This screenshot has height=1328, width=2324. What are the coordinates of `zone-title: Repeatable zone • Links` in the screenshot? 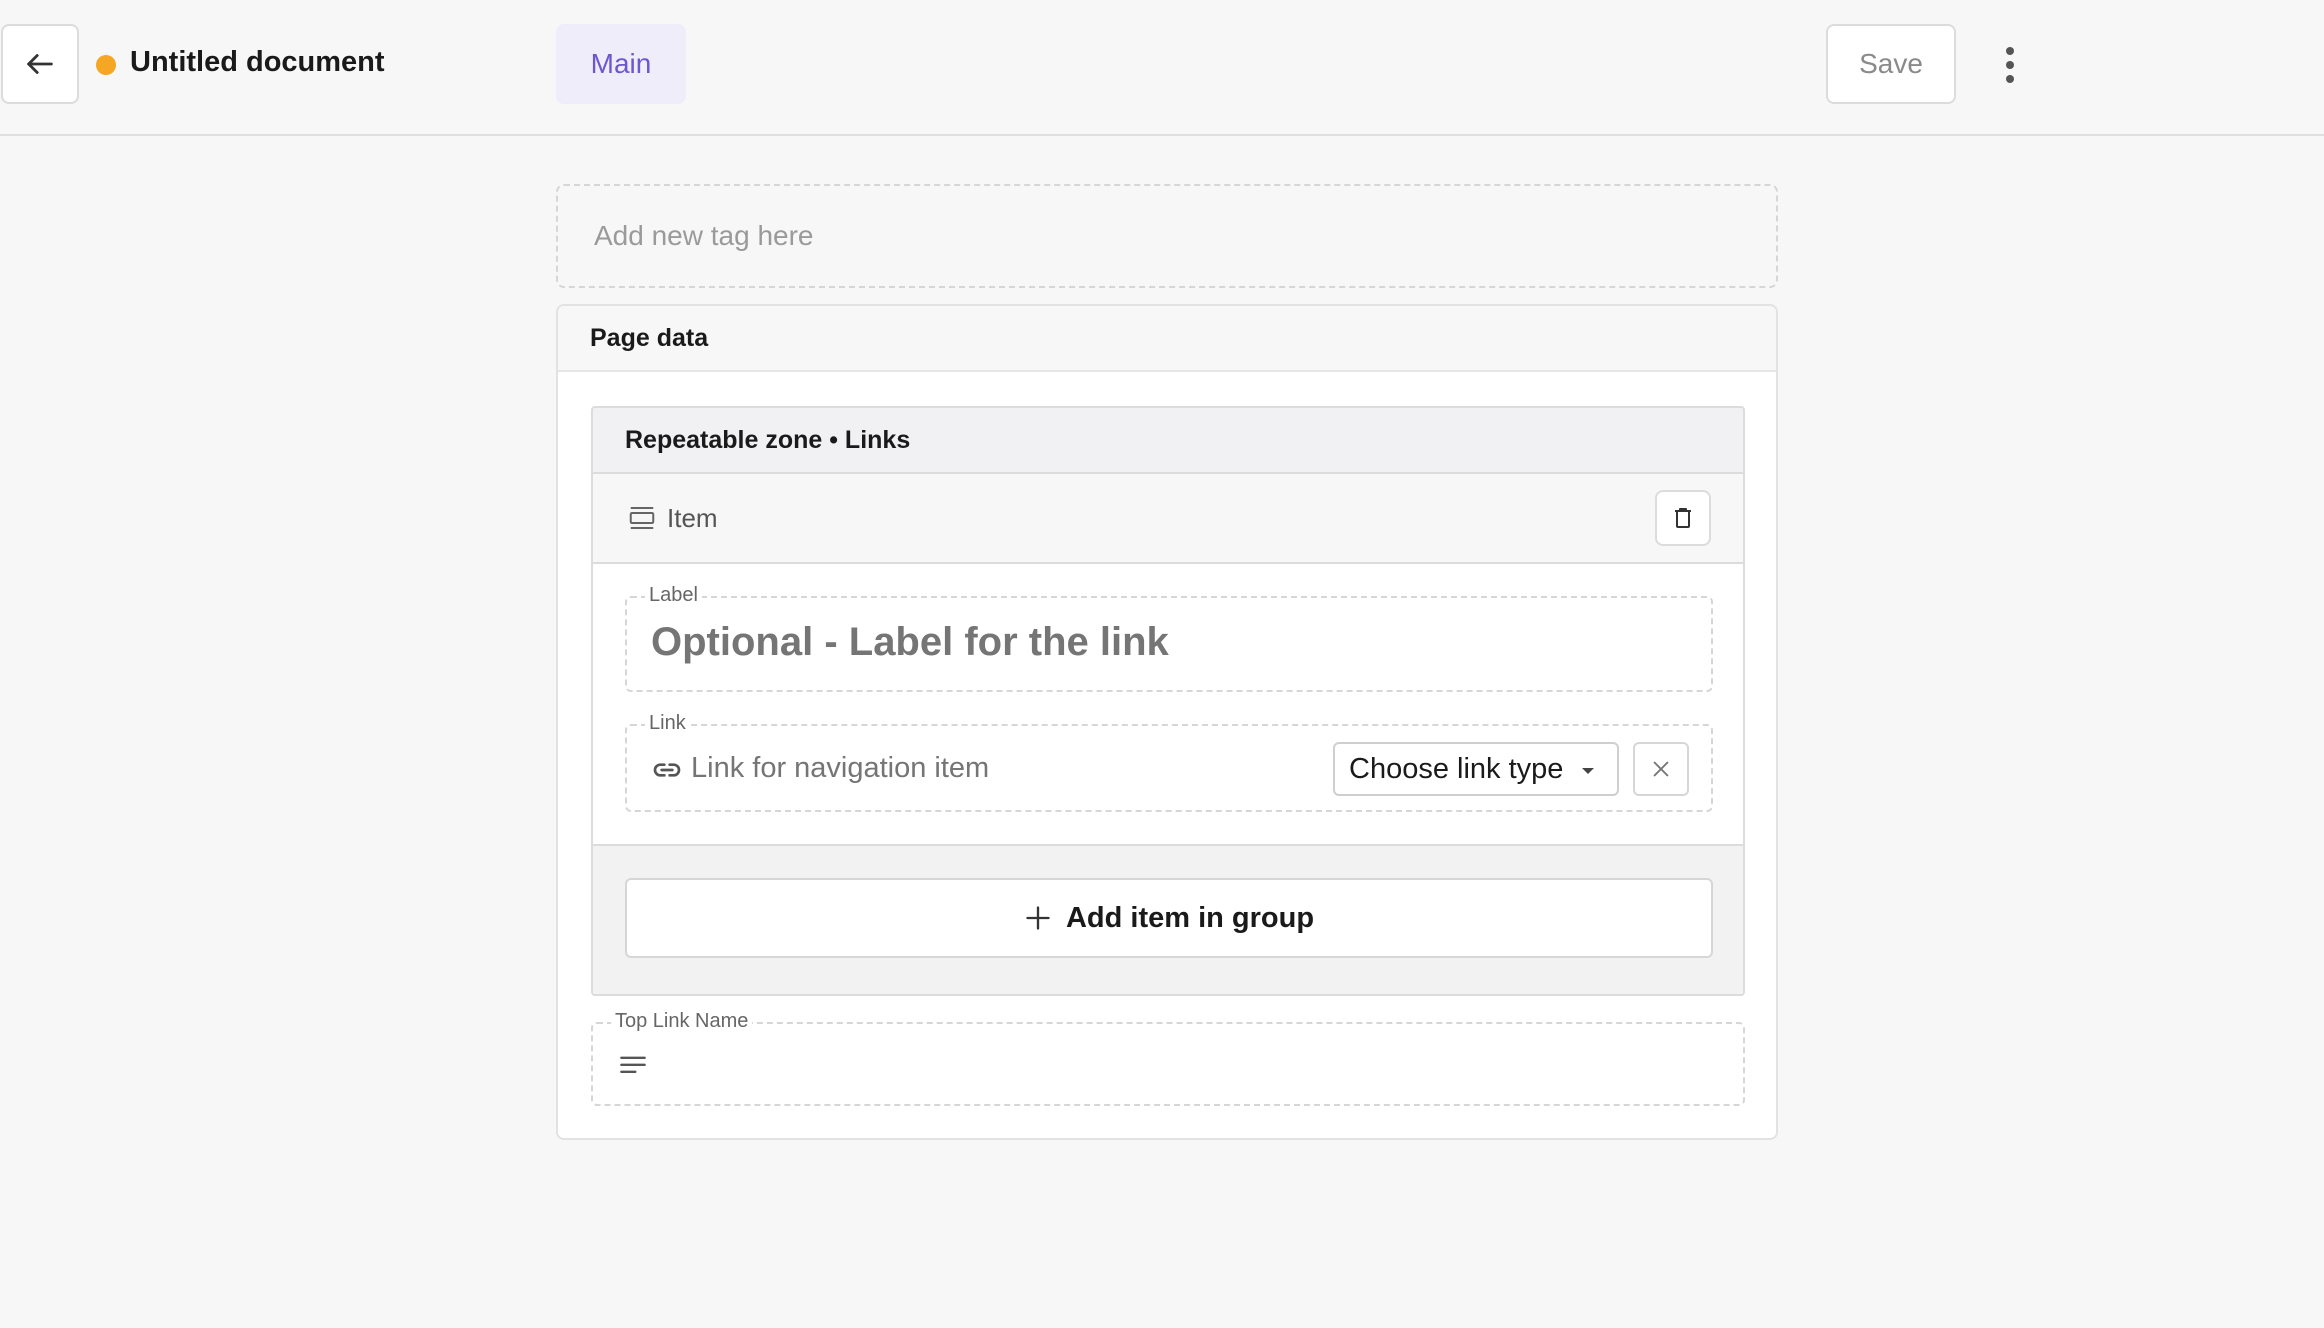 It's located at (1168, 441).